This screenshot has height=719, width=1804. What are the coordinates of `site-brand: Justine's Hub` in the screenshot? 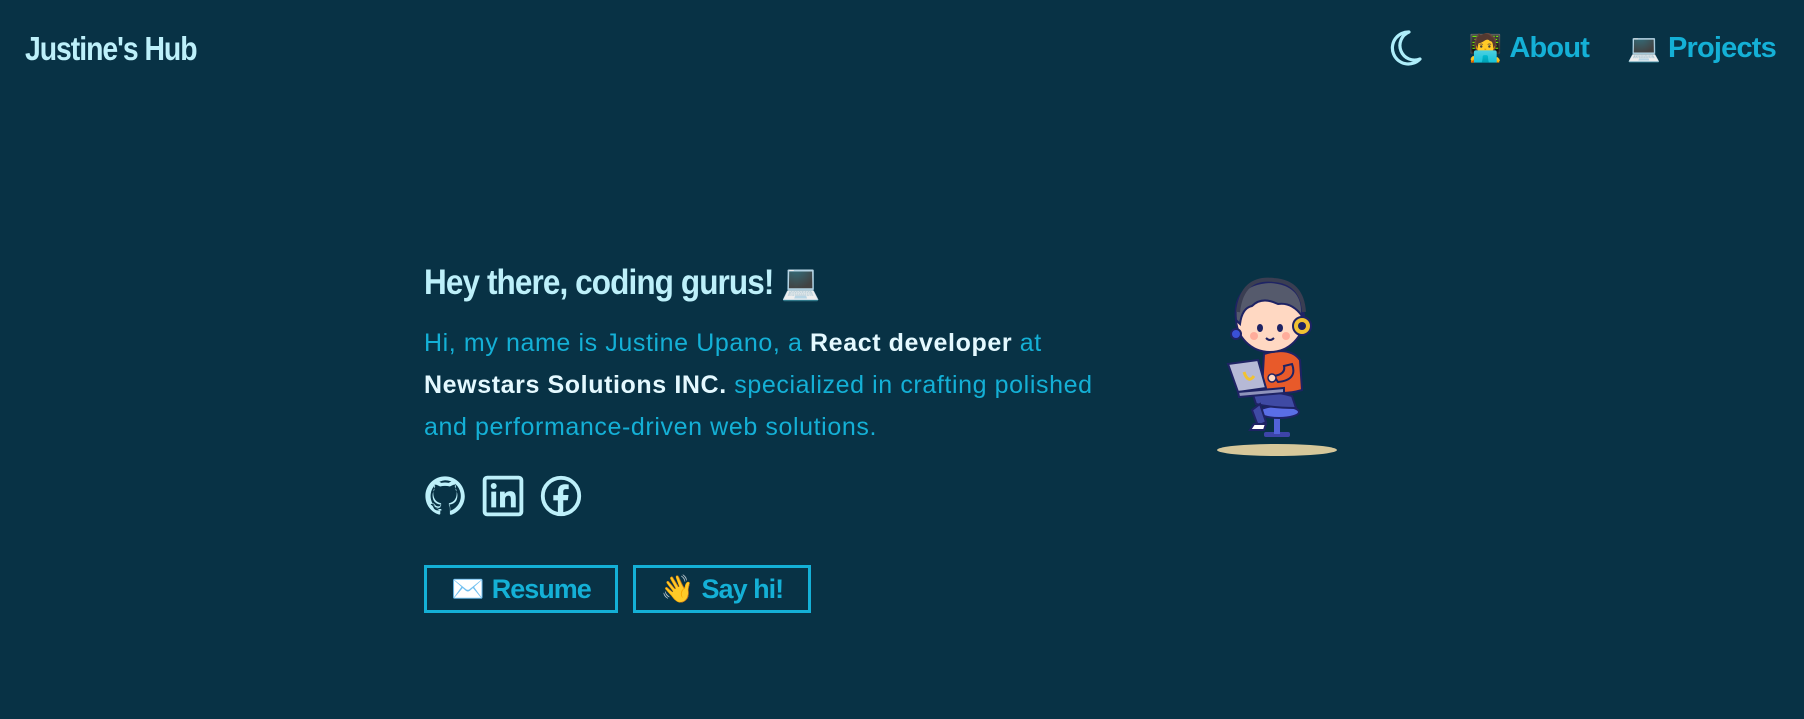 It's located at (111, 49).